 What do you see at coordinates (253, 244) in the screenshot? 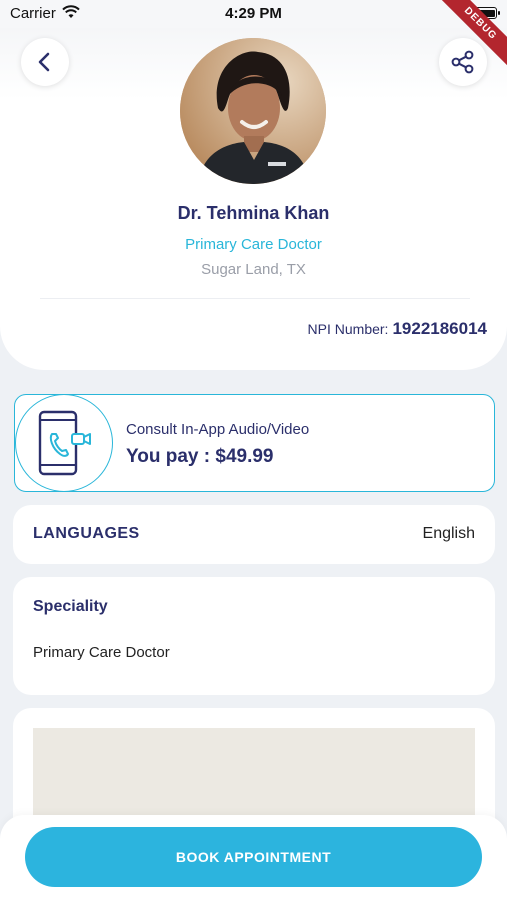
I see `doctor-specialty: Primary Care Doctor` at bounding box center [253, 244].